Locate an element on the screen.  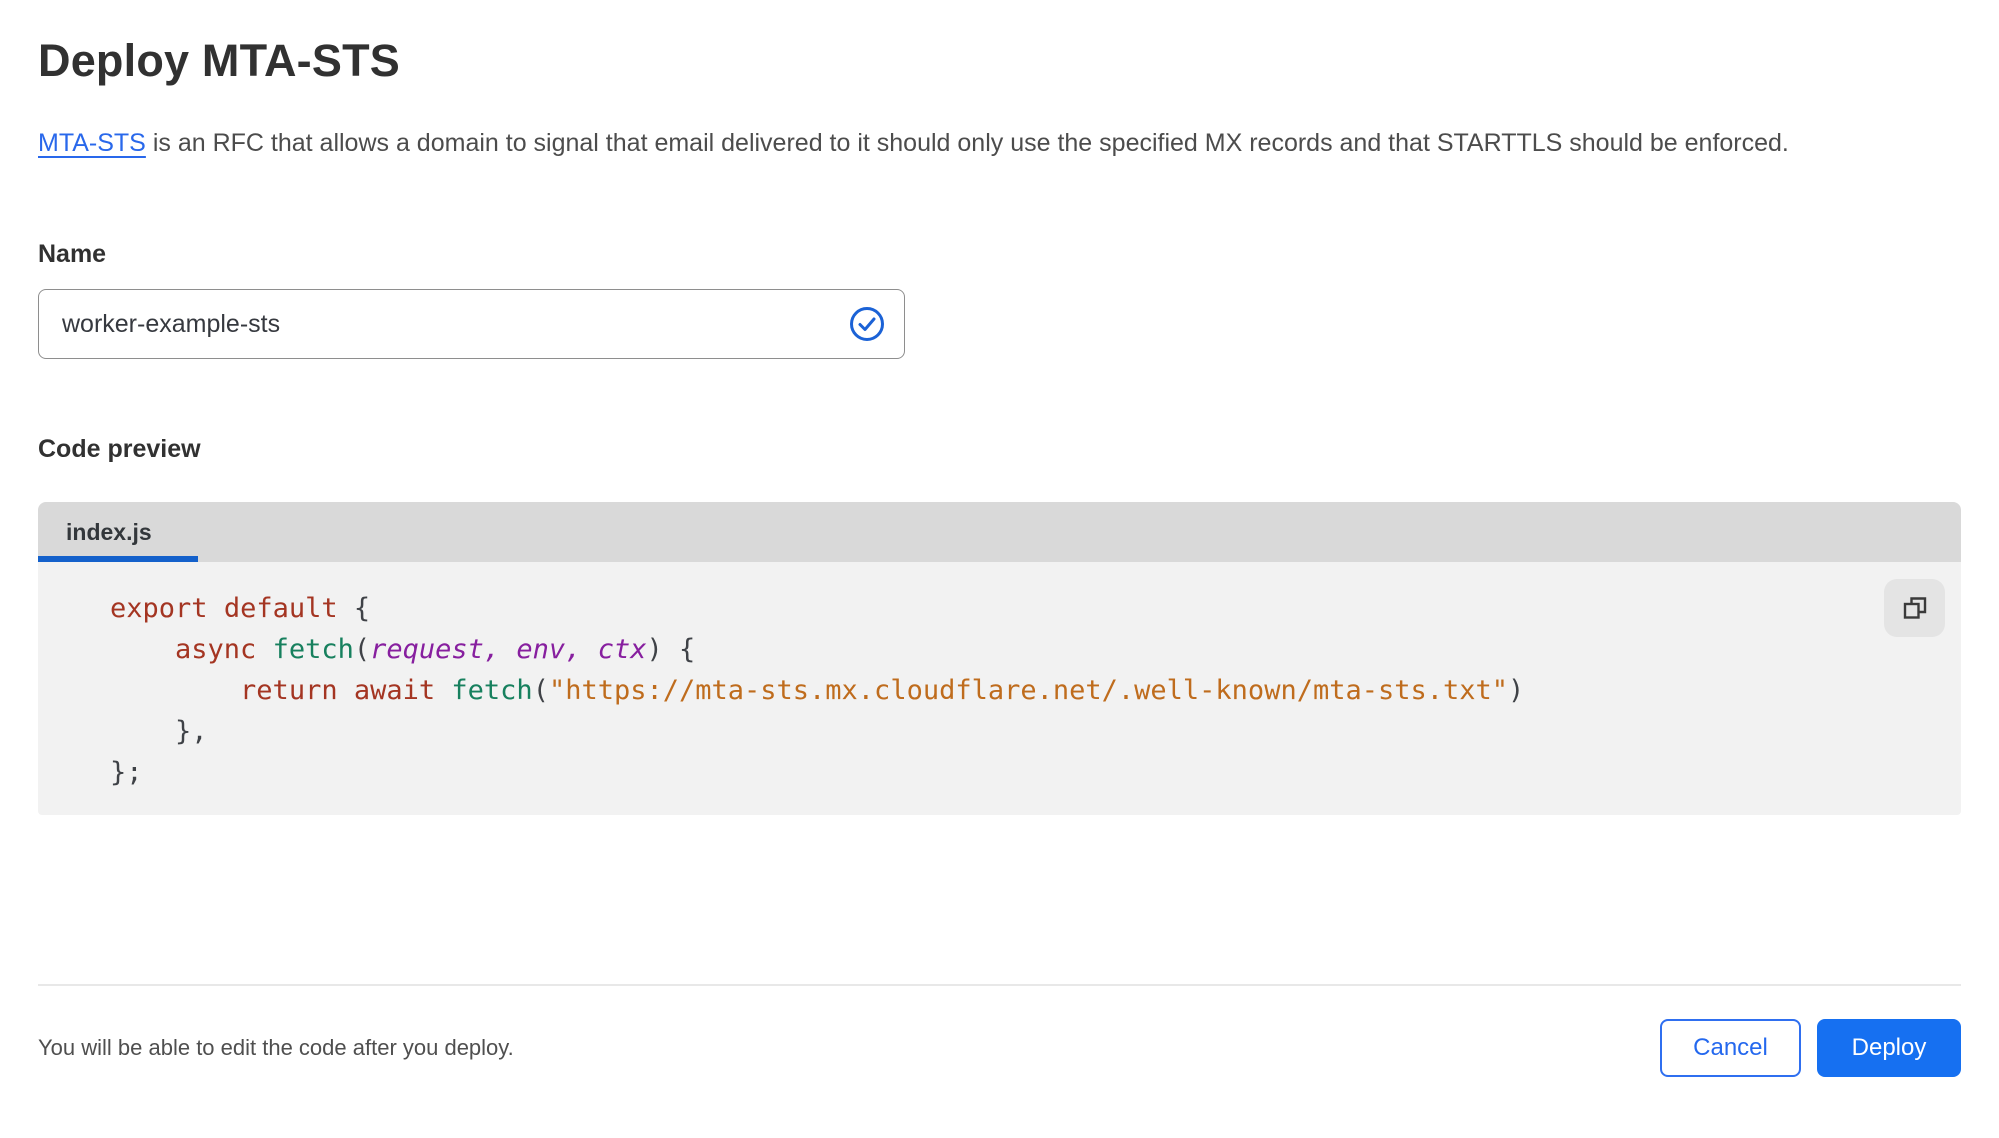
mta-sts-link: MTA-STS is located at coordinates (92, 143).